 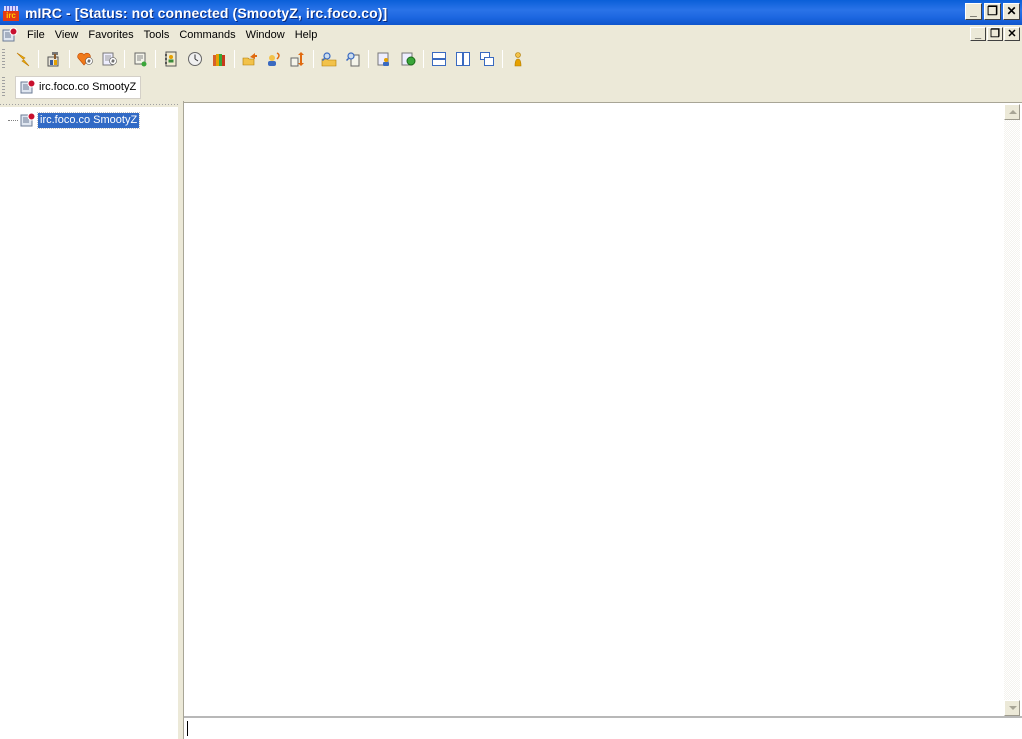 What do you see at coordinates (3, 59) in the screenshot?
I see `toolbar-grip` at bounding box center [3, 59].